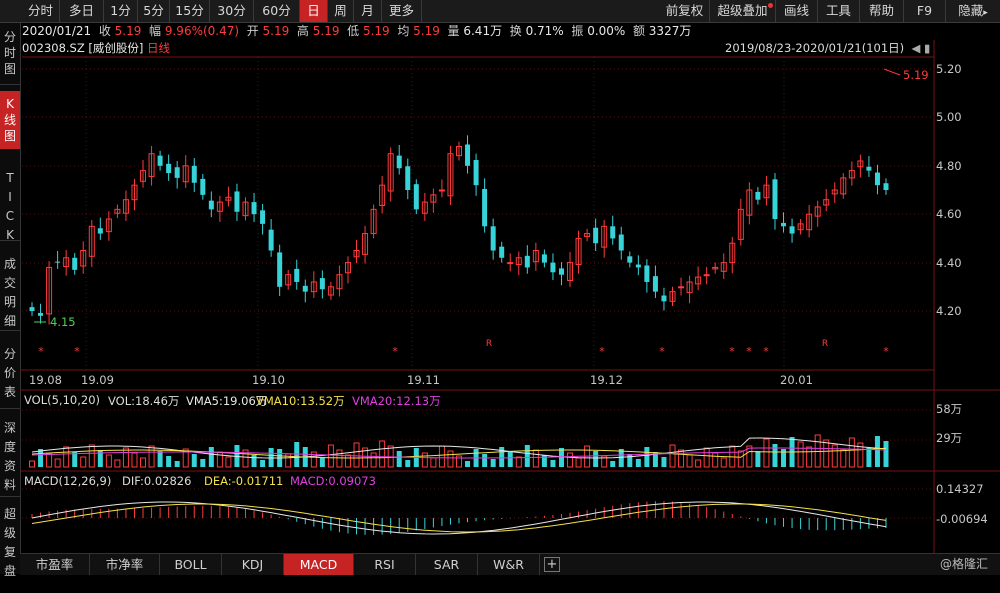  What do you see at coordinates (63, 322) in the screenshot?
I see `low-marker-label: 4.15` at bounding box center [63, 322].